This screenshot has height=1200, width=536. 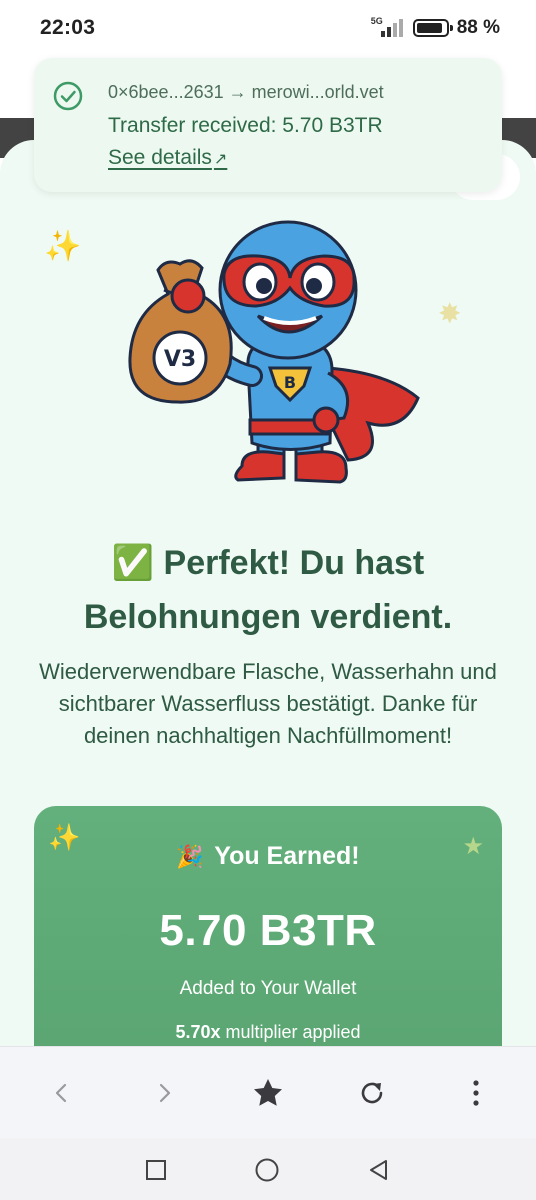 What do you see at coordinates (68, 27) in the screenshot?
I see `status-time: 22:03` at bounding box center [68, 27].